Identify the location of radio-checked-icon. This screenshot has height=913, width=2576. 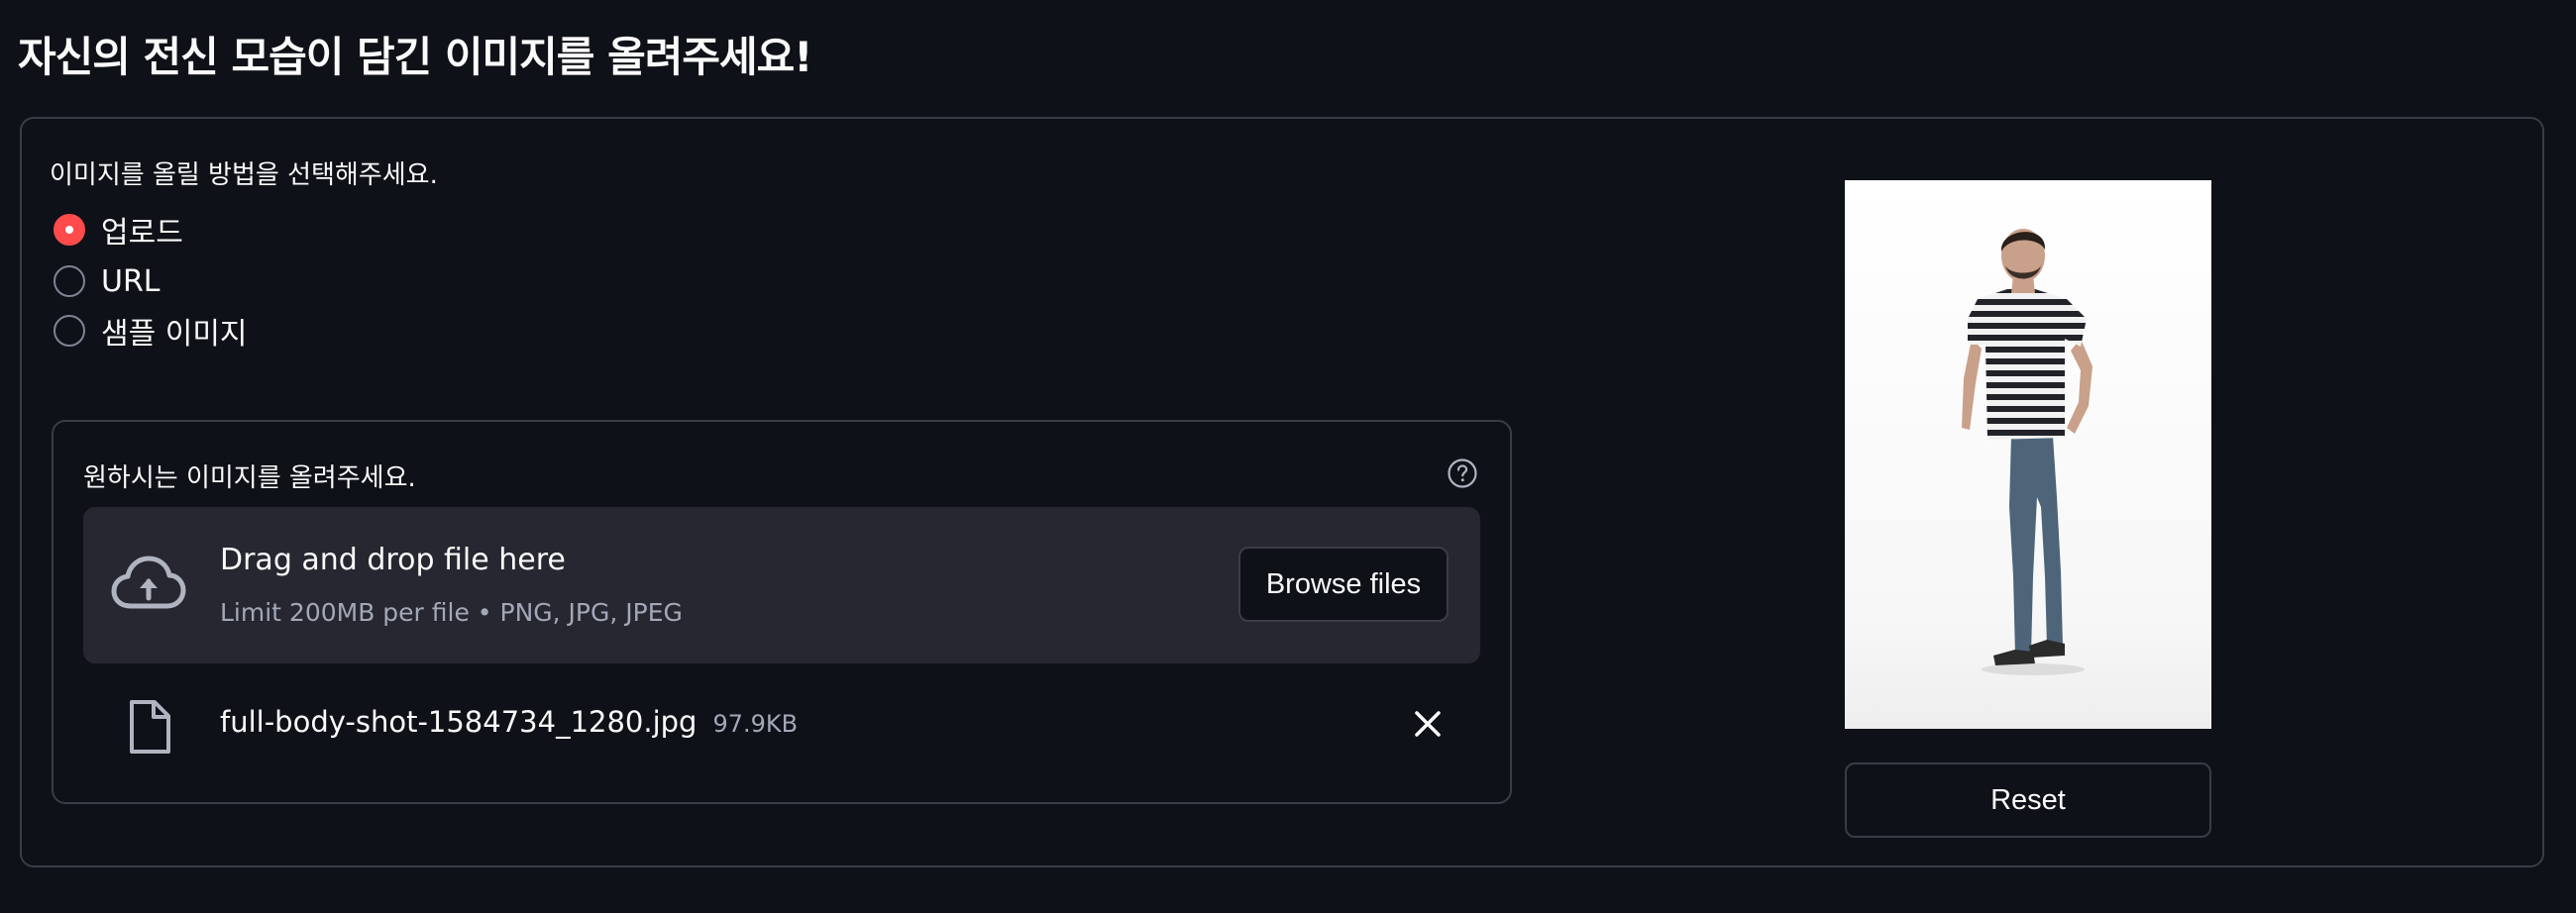
(69, 230).